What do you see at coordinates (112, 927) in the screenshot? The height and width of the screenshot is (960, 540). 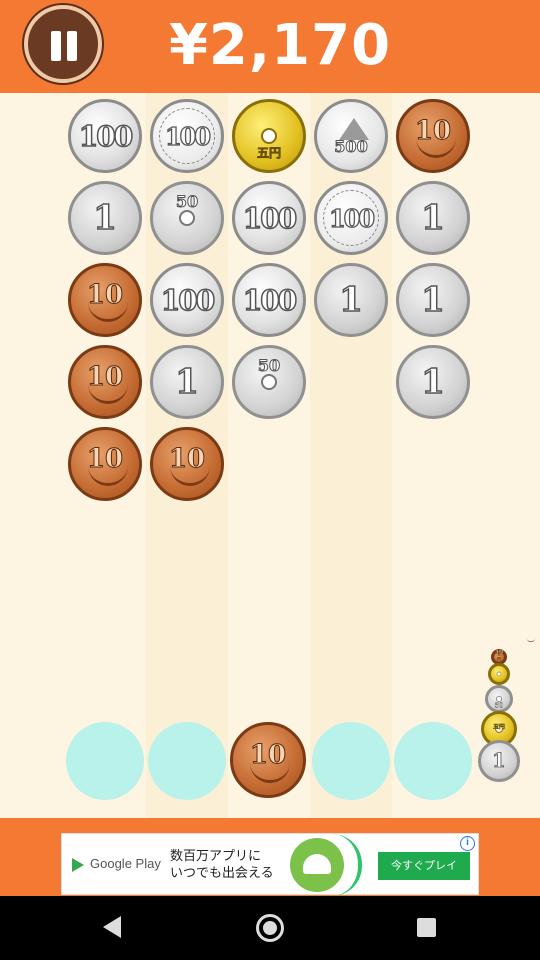 I see `back-icon` at bounding box center [112, 927].